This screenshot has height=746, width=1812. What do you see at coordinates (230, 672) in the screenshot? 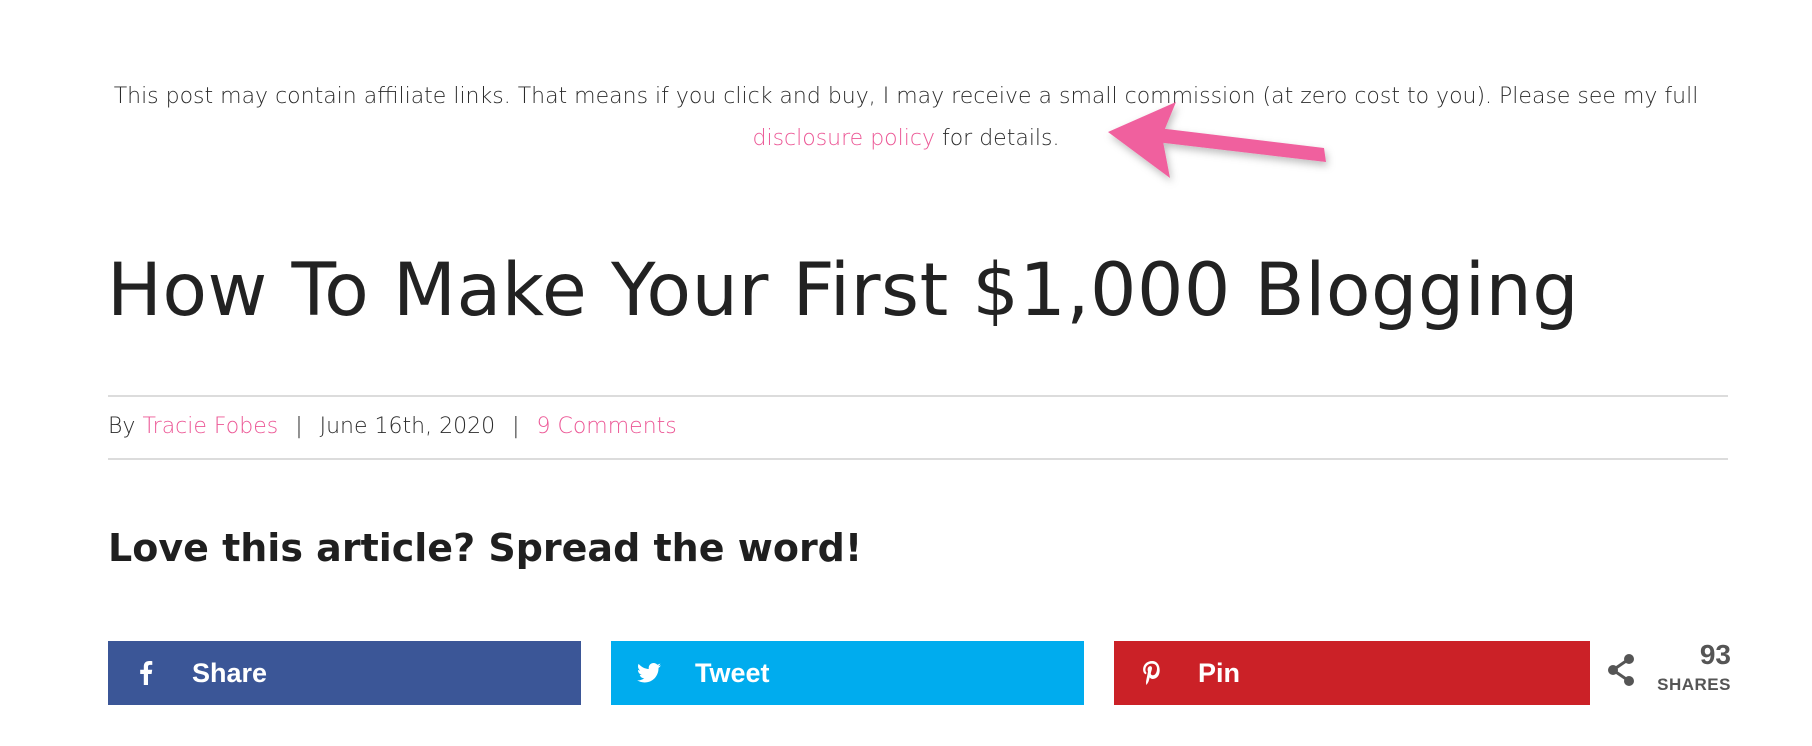
I see `facebook-share-label: Share` at bounding box center [230, 672].